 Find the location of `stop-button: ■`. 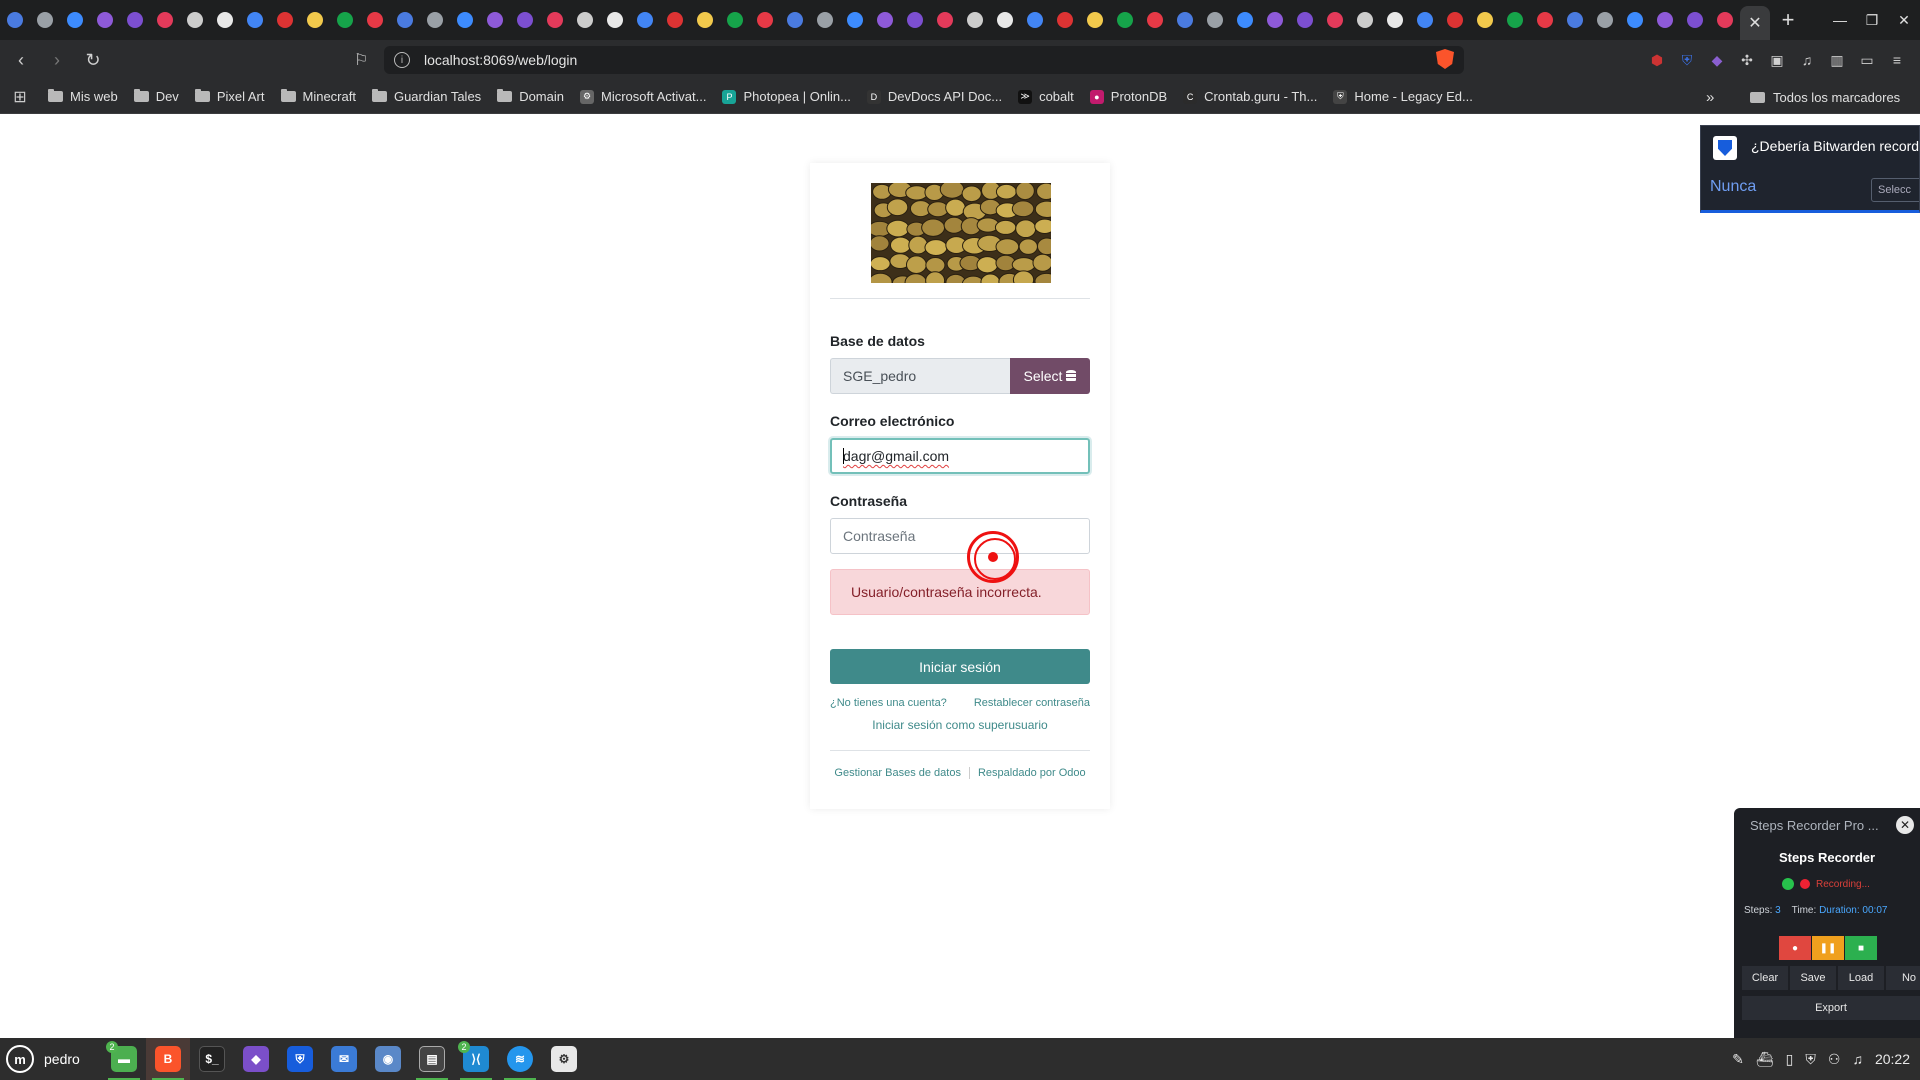

stop-button: ■ is located at coordinates (1861, 948).